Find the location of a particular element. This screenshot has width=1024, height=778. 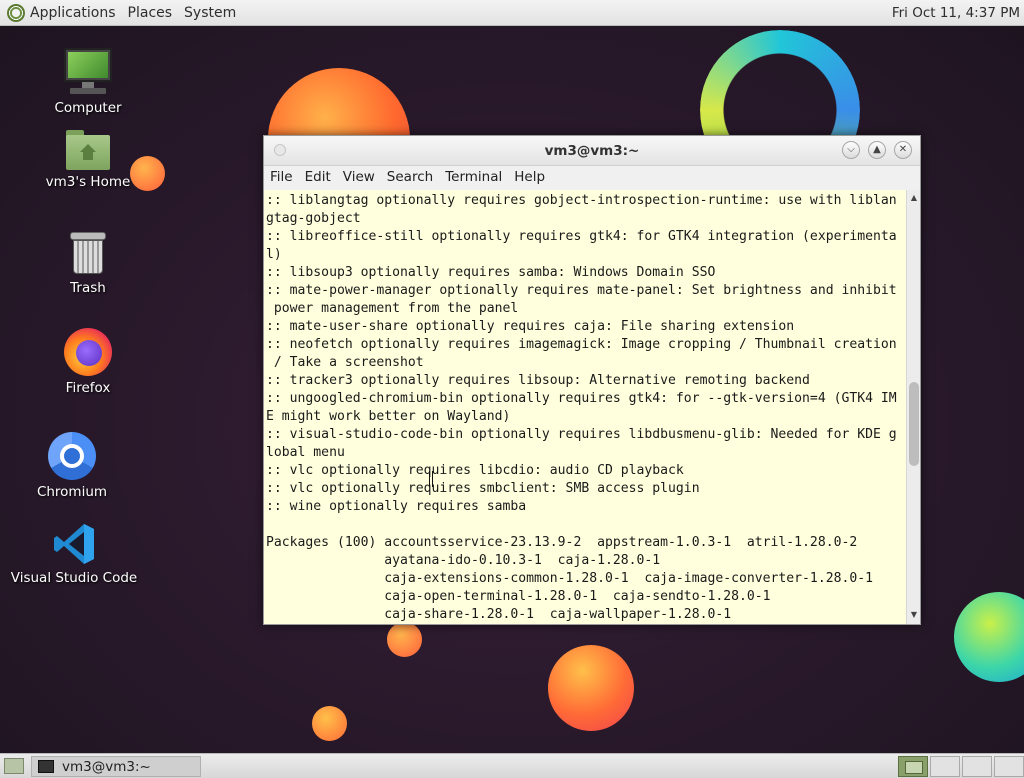

system-menu: System is located at coordinates (210, 13).